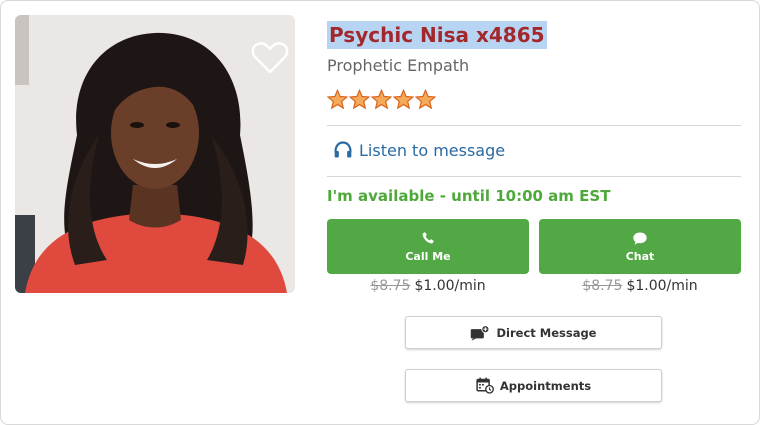 Image resolution: width=760 pixels, height=425 pixels. I want to click on listen-label: Listen to message, so click(432, 150).